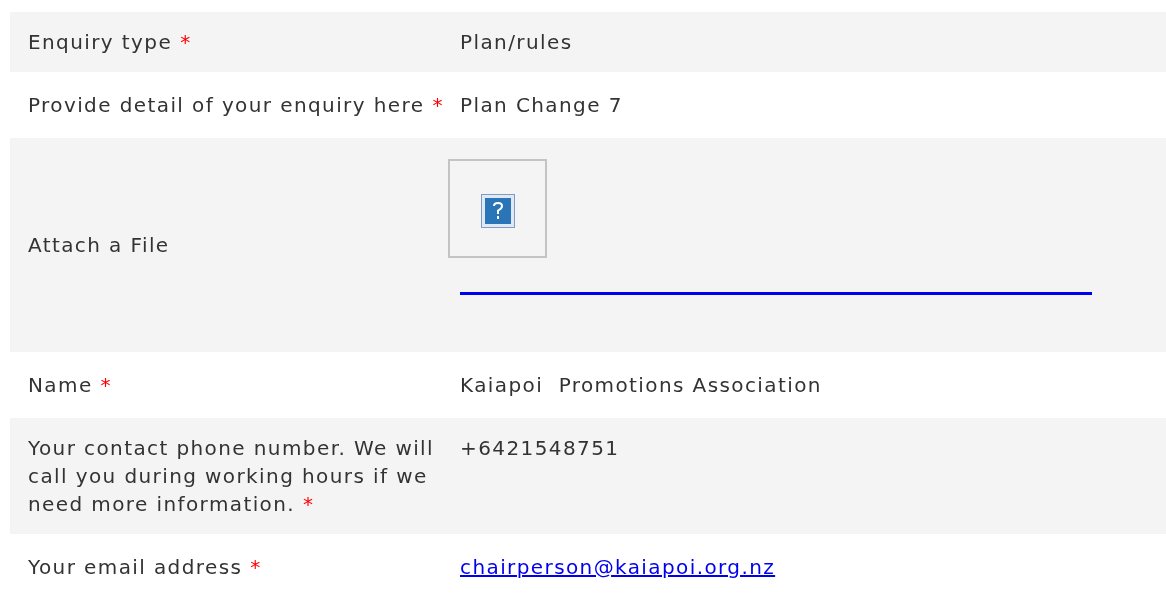  I want to click on field-value: Kaiapoi Promotions Association, so click(641, 385).